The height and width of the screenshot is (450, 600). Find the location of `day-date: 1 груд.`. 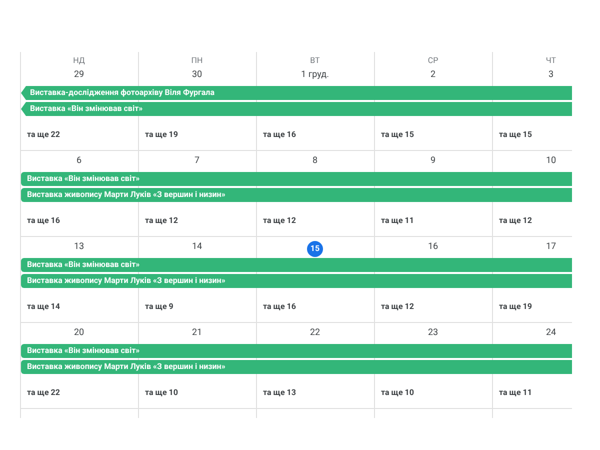

day-date: 1 груд. is located at coordinates (315, 75).